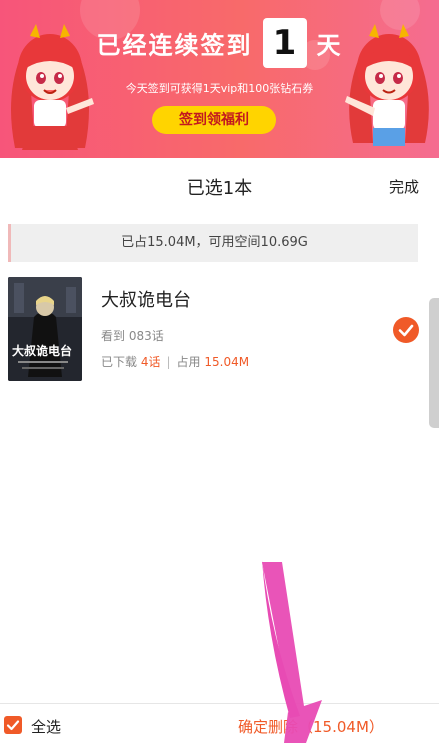 The image size is (439, 744). I want to click on select-all-label: 全选, so click(46, 726).